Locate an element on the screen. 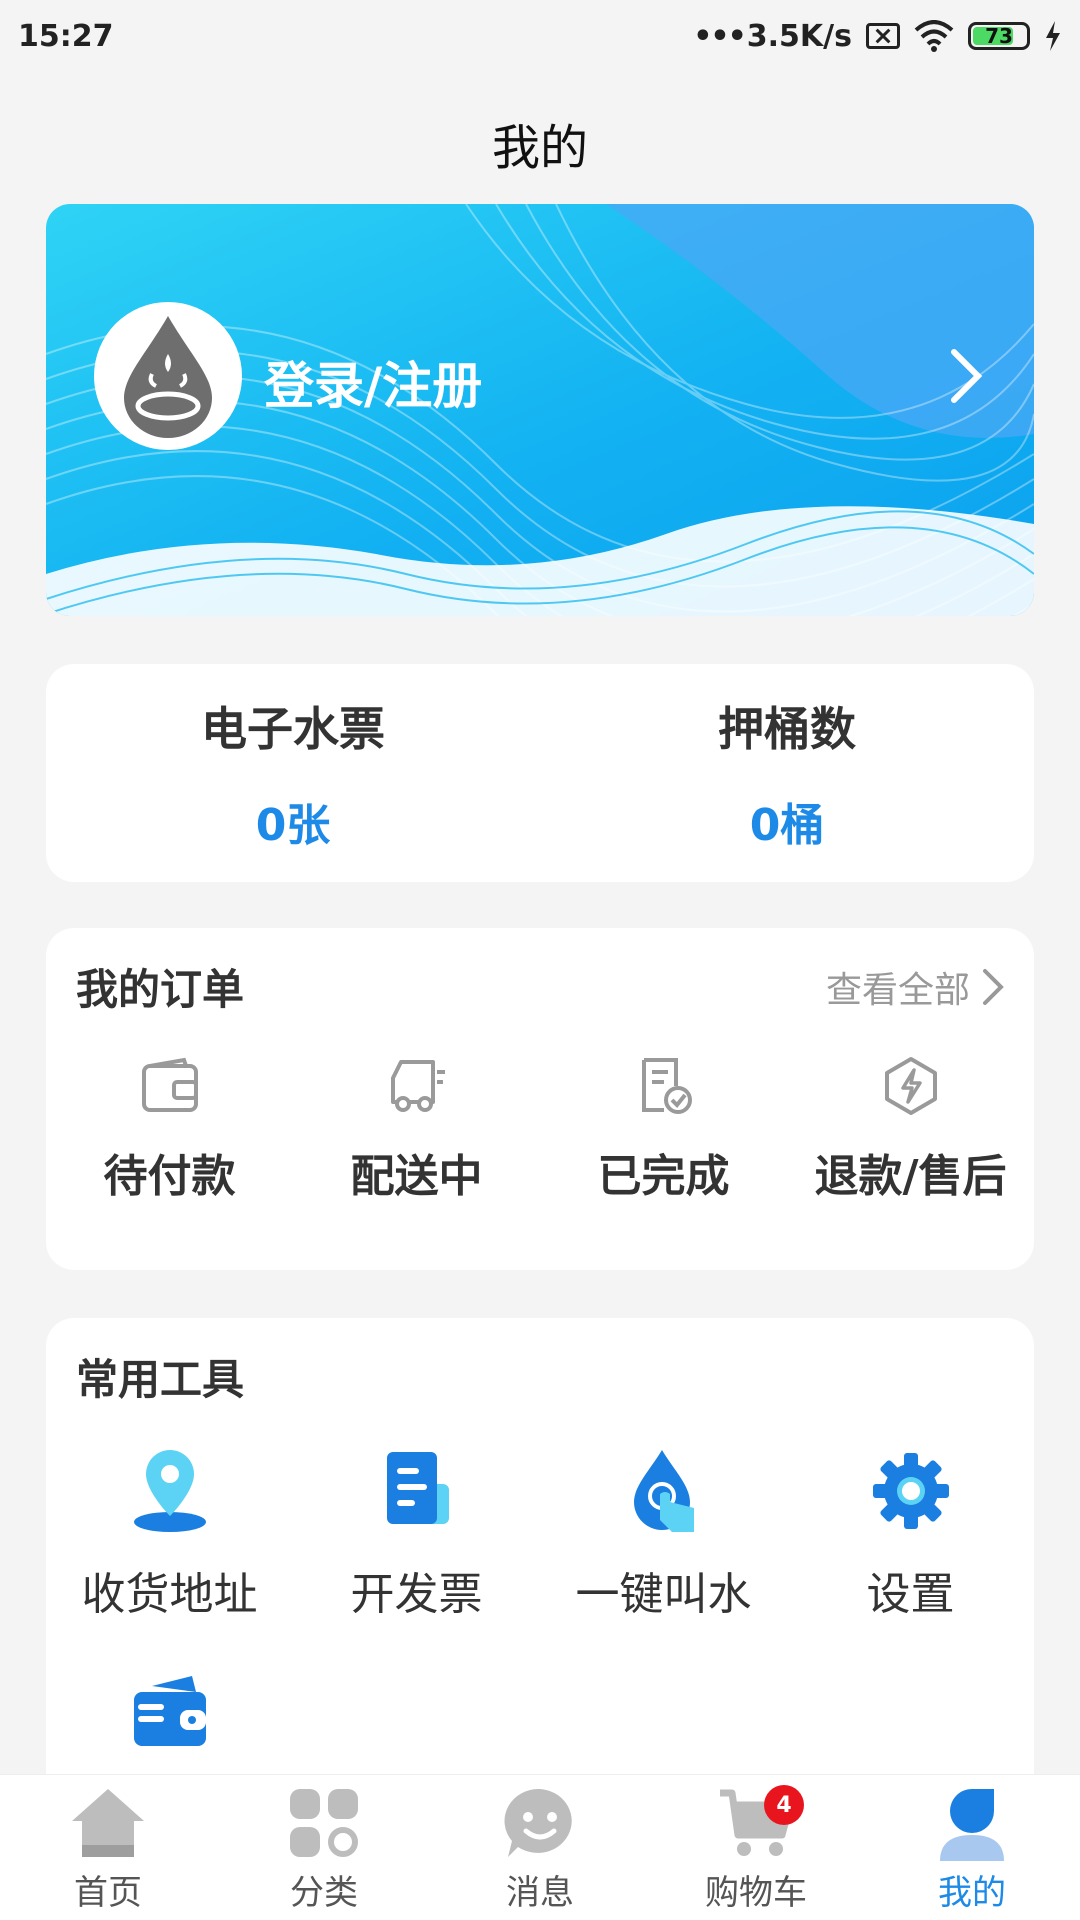  home-icon is located at coordinates (108, 1823).